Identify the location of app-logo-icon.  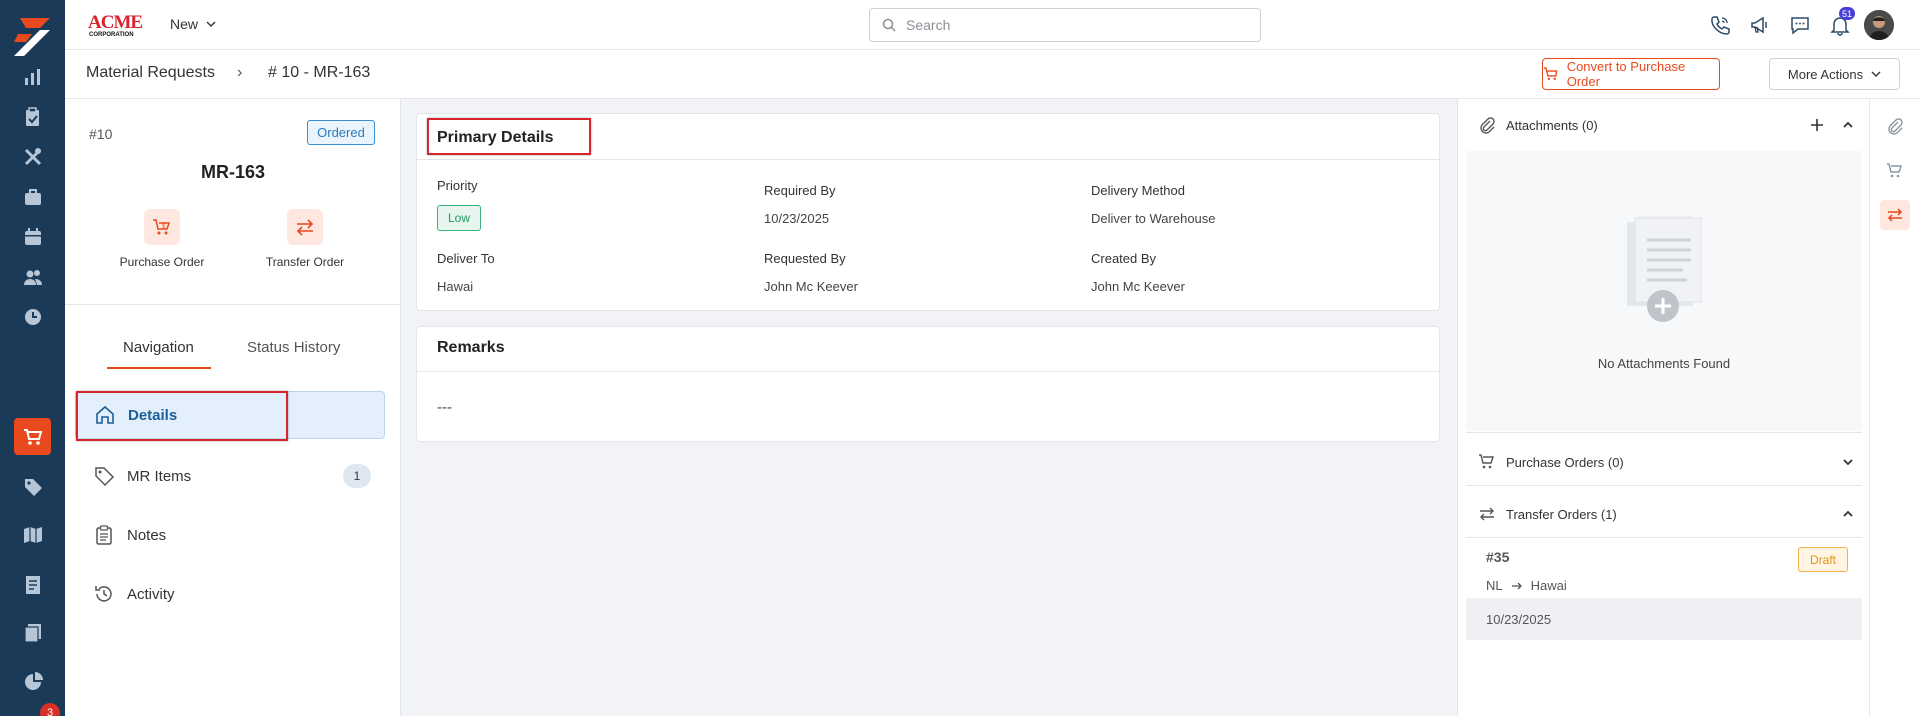
(32, 37).